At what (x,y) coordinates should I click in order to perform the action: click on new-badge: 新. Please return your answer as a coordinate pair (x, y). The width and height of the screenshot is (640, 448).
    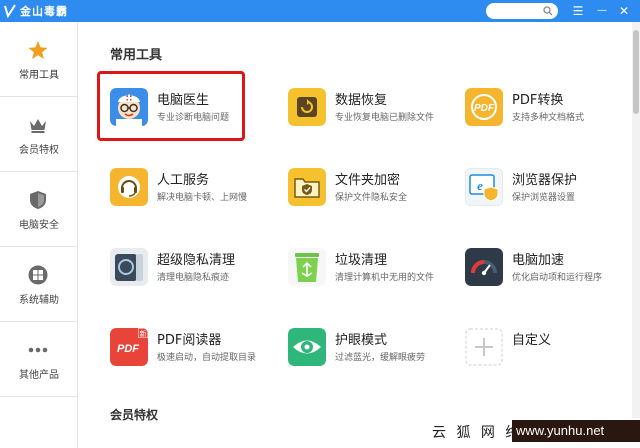
    Looking at the image, I should click on (143, 333).